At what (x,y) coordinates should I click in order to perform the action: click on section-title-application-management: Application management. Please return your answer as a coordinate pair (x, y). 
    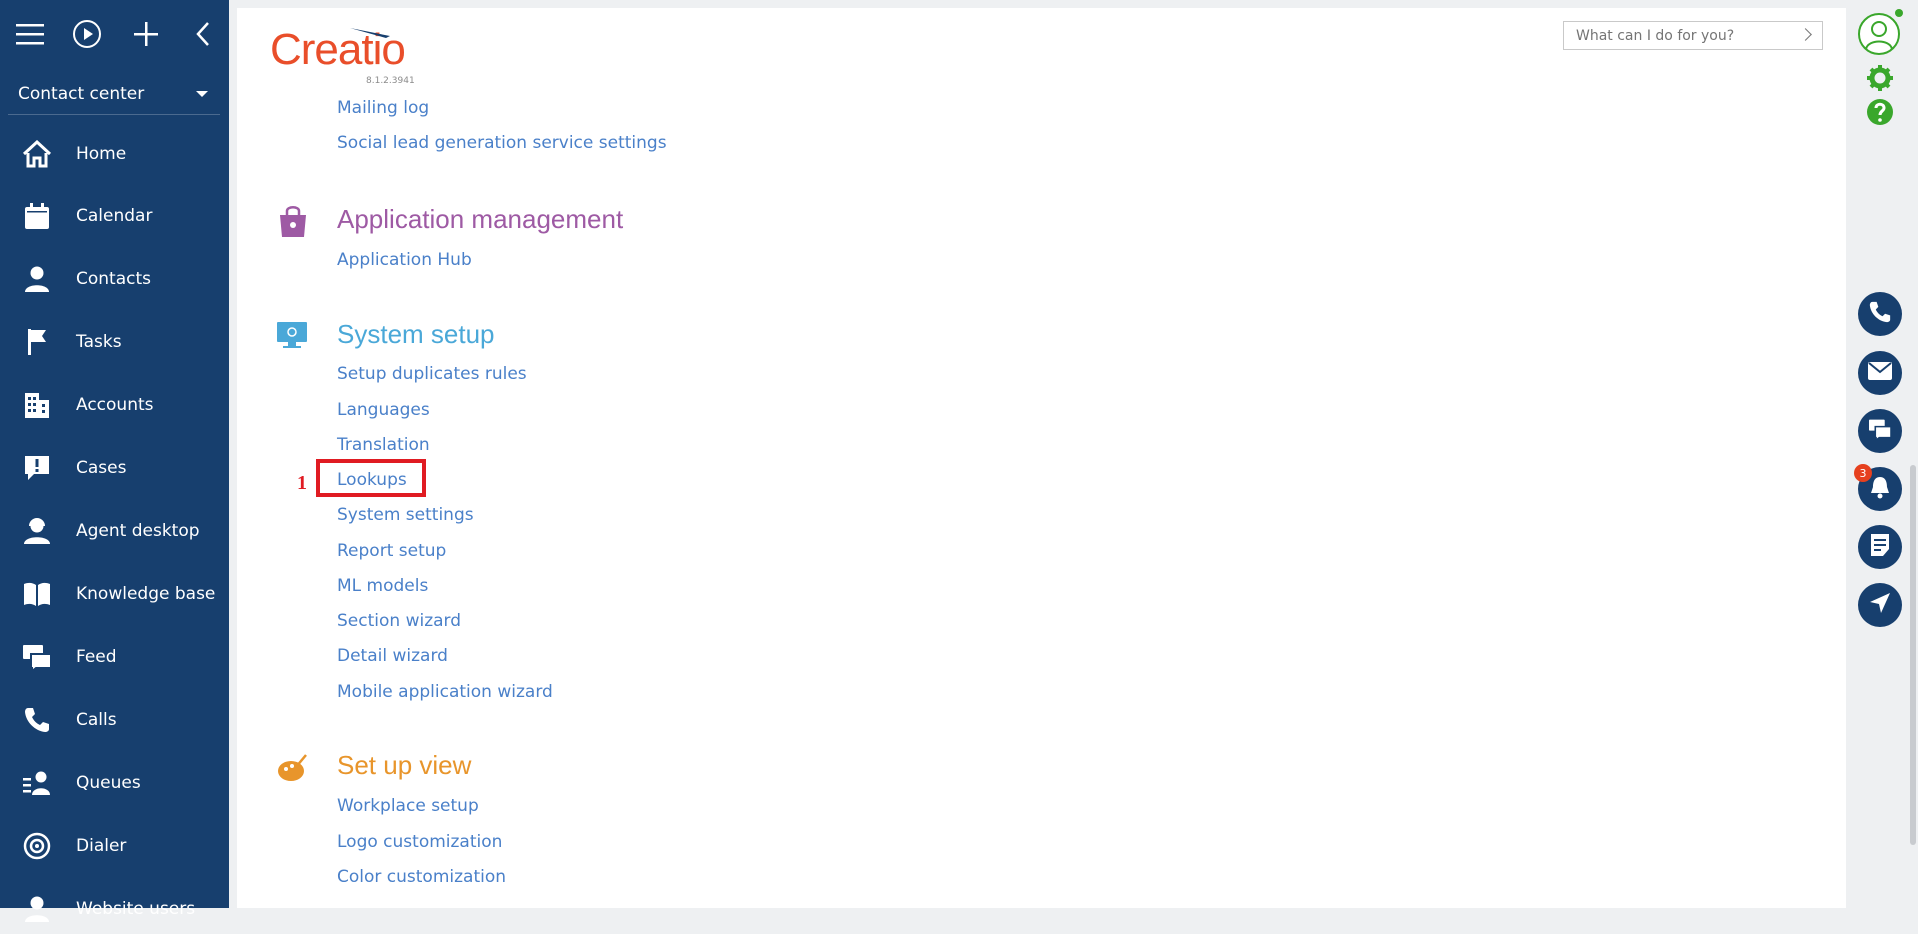
    Looking at the image, I should click on (480, 219).